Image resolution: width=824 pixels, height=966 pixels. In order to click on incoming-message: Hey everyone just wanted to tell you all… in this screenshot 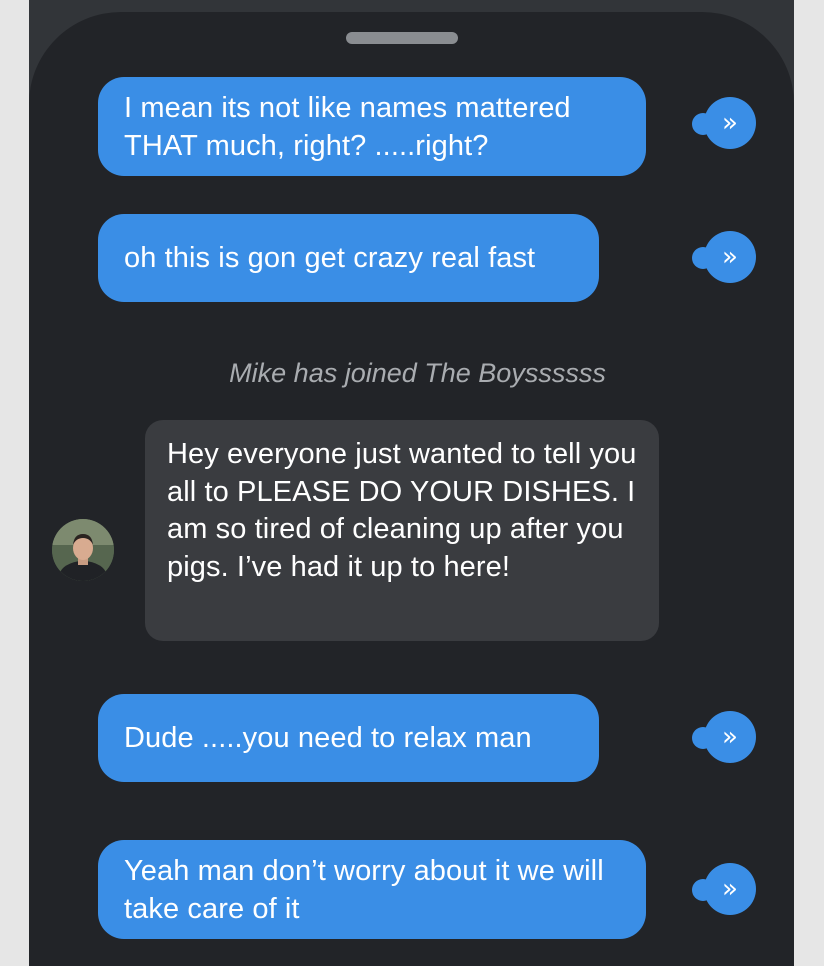, I will do `click(402, 530)`.